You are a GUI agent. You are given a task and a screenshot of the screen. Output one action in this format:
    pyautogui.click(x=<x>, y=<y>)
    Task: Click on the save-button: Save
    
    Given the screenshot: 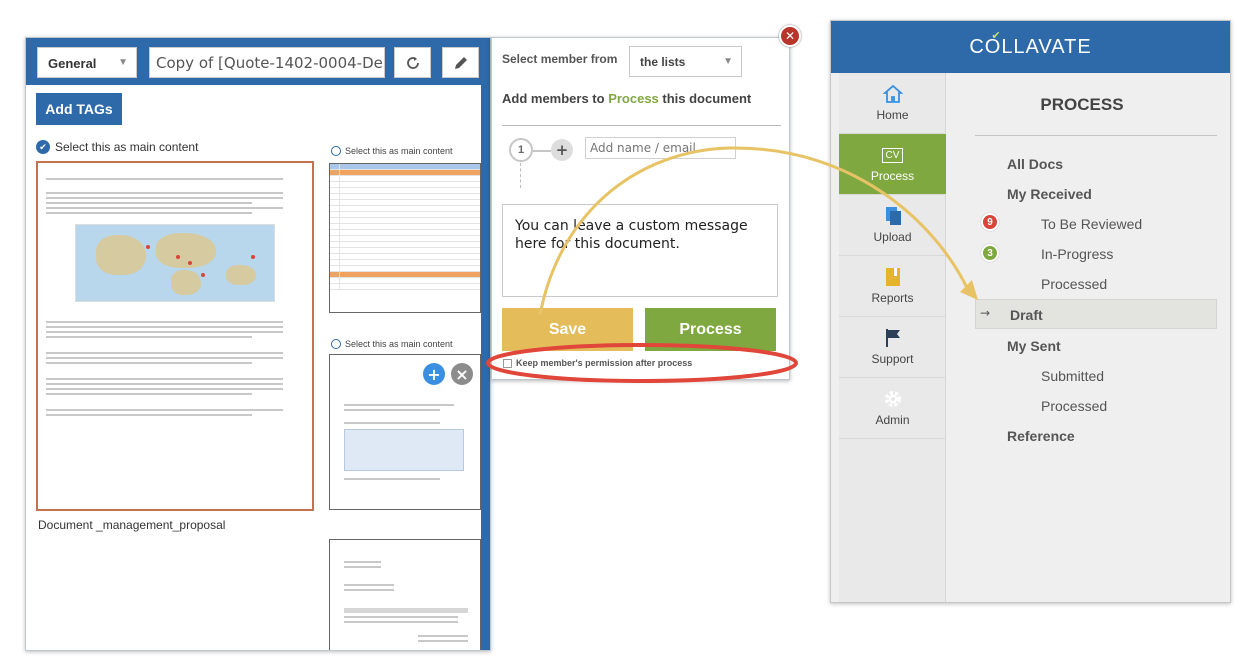 What is the action you would take?
    pyautogui.click(x=567, y=329)
    